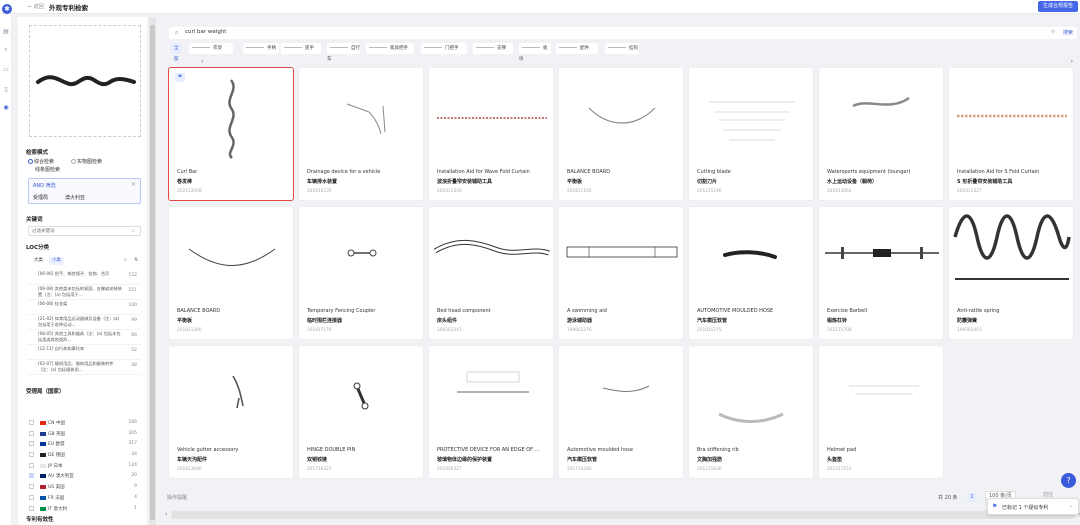 This screenshot has width=1080, height=525. I want to click on category-chip: 门把手, so click(444, 48).